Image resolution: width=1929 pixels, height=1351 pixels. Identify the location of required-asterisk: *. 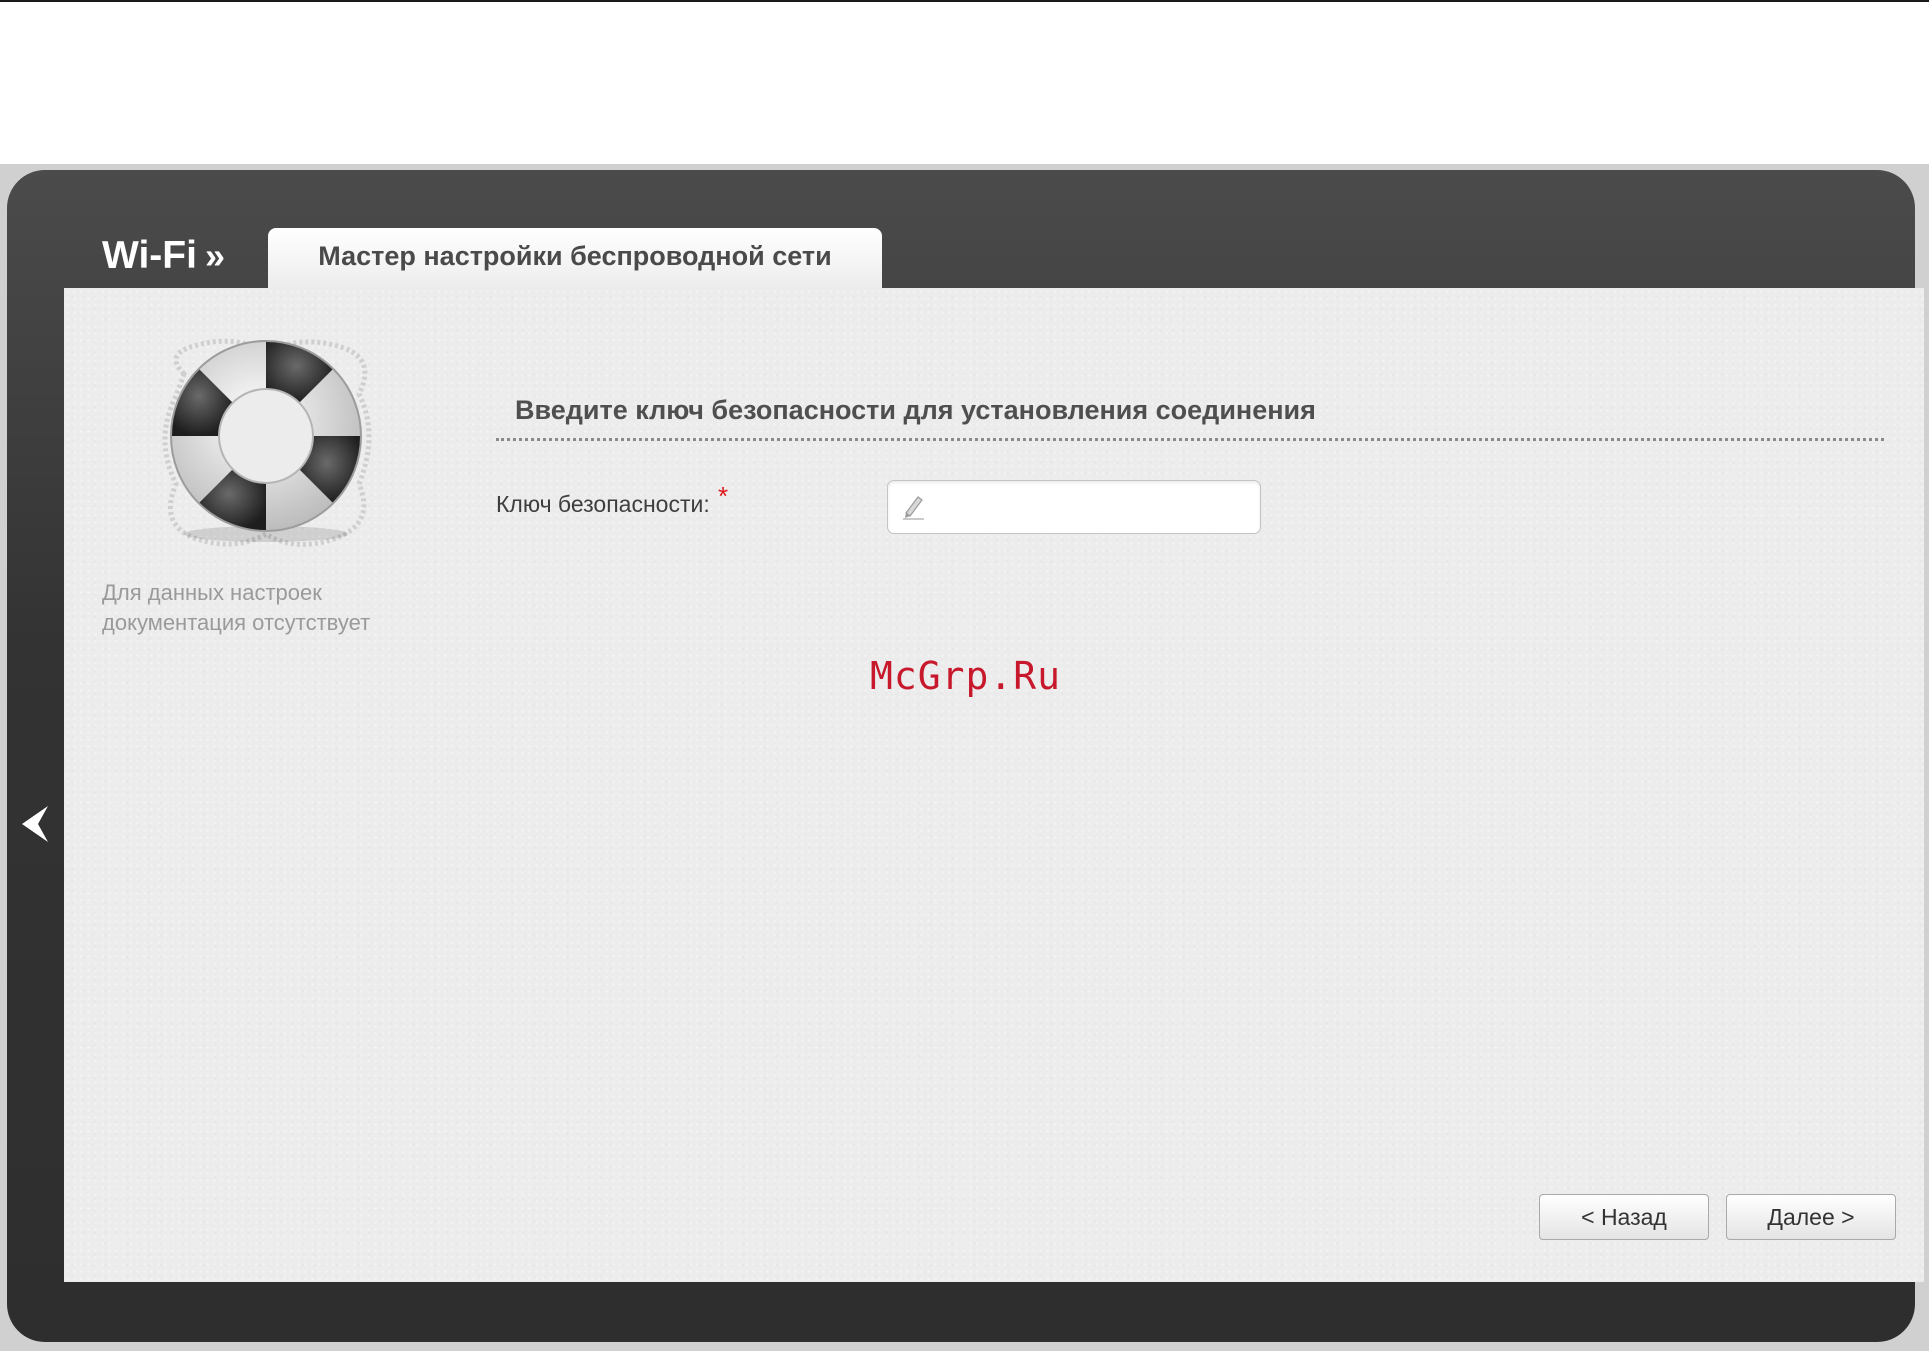
(723, 496).